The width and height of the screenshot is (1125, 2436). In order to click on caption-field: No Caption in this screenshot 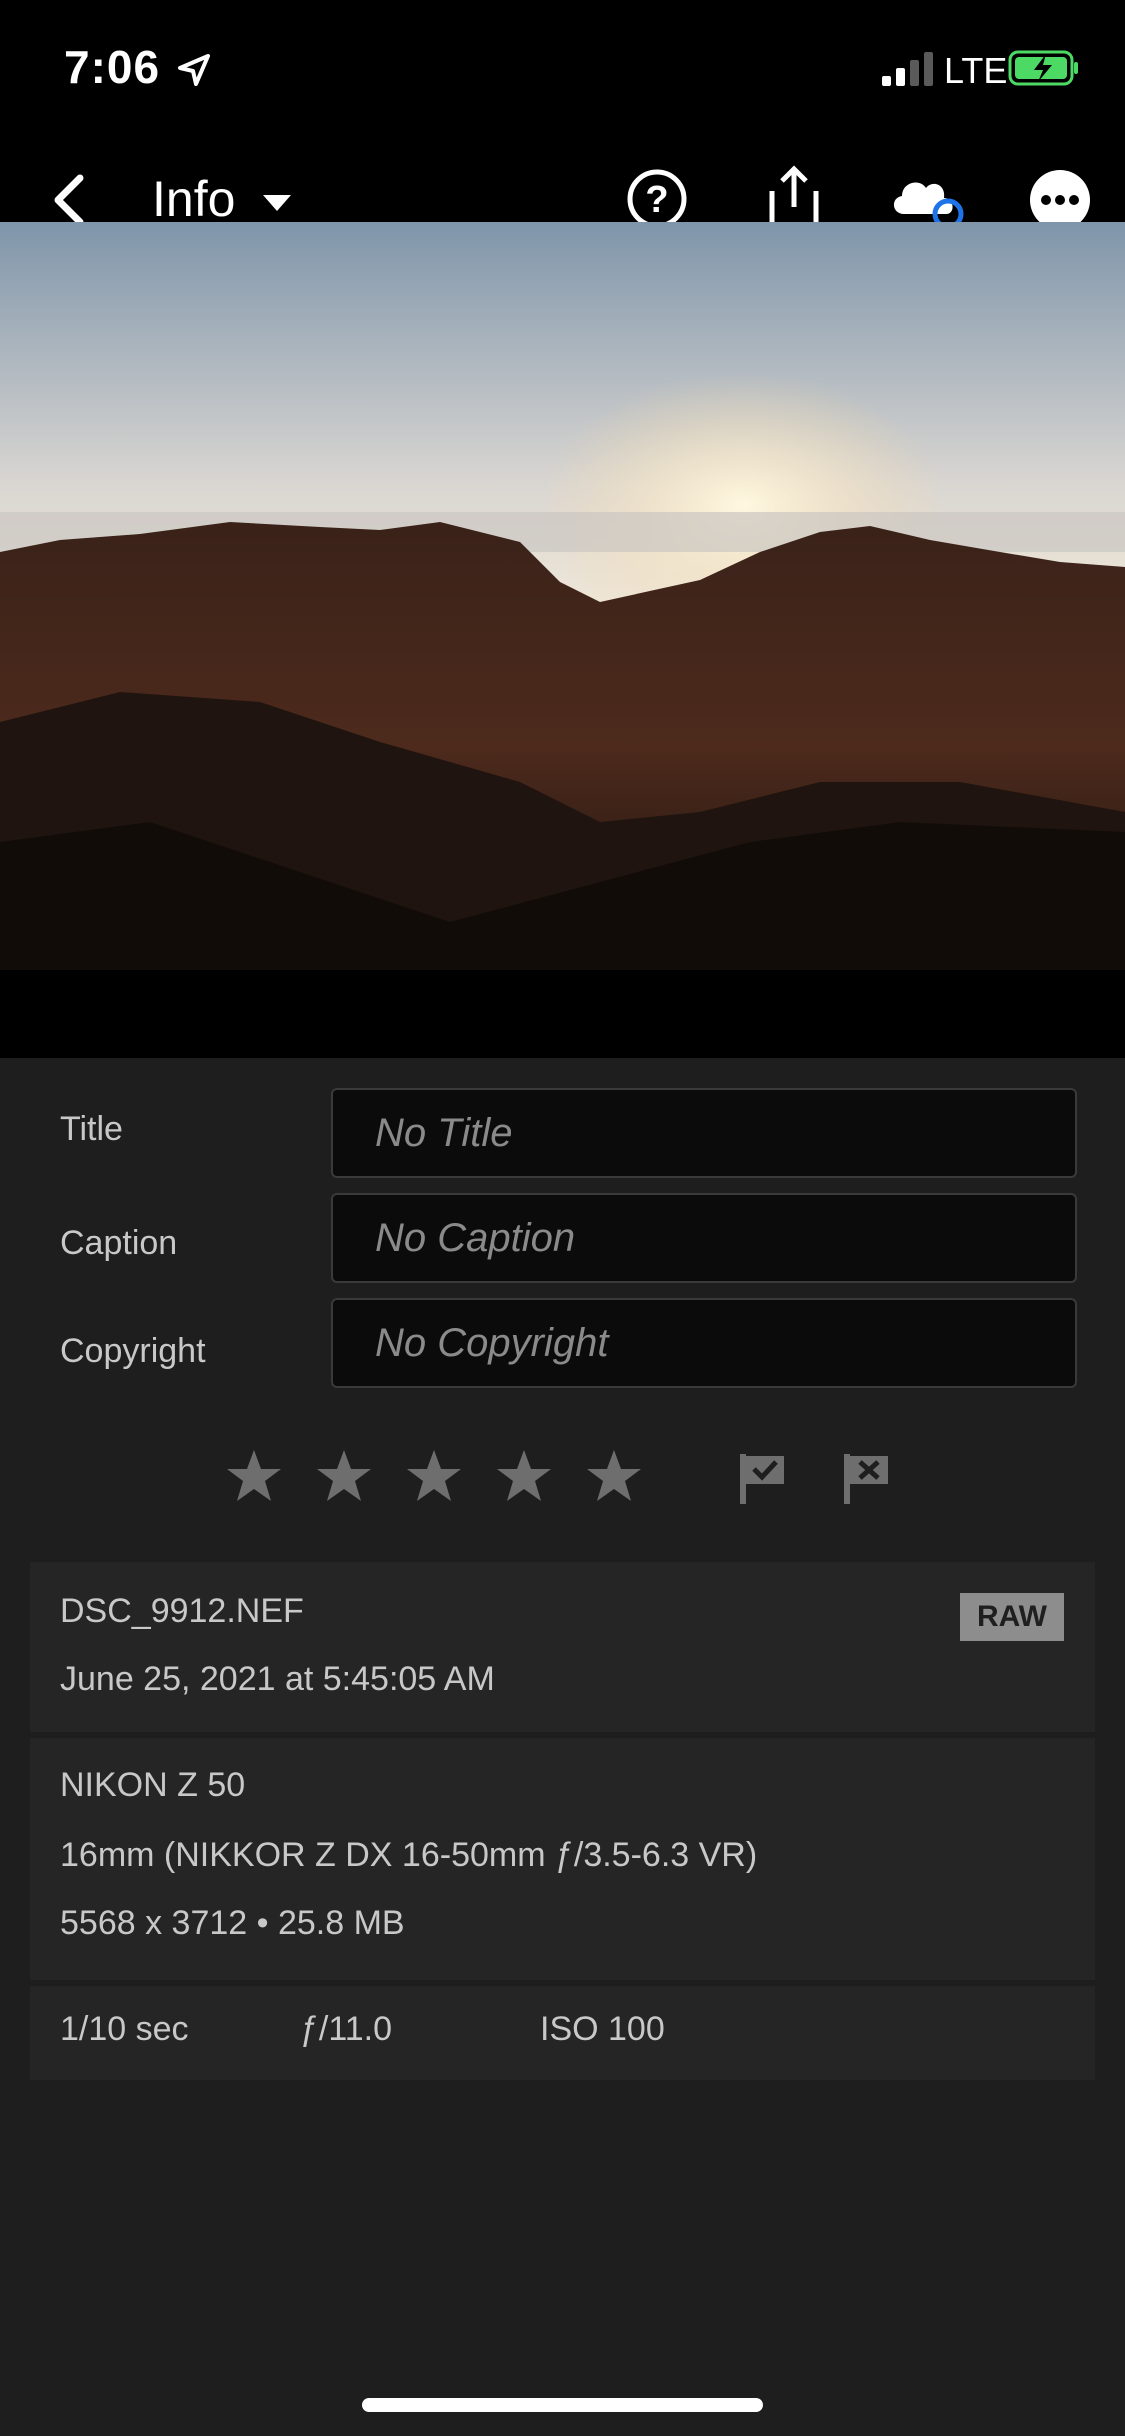, I will do `click(704, 1238)`.